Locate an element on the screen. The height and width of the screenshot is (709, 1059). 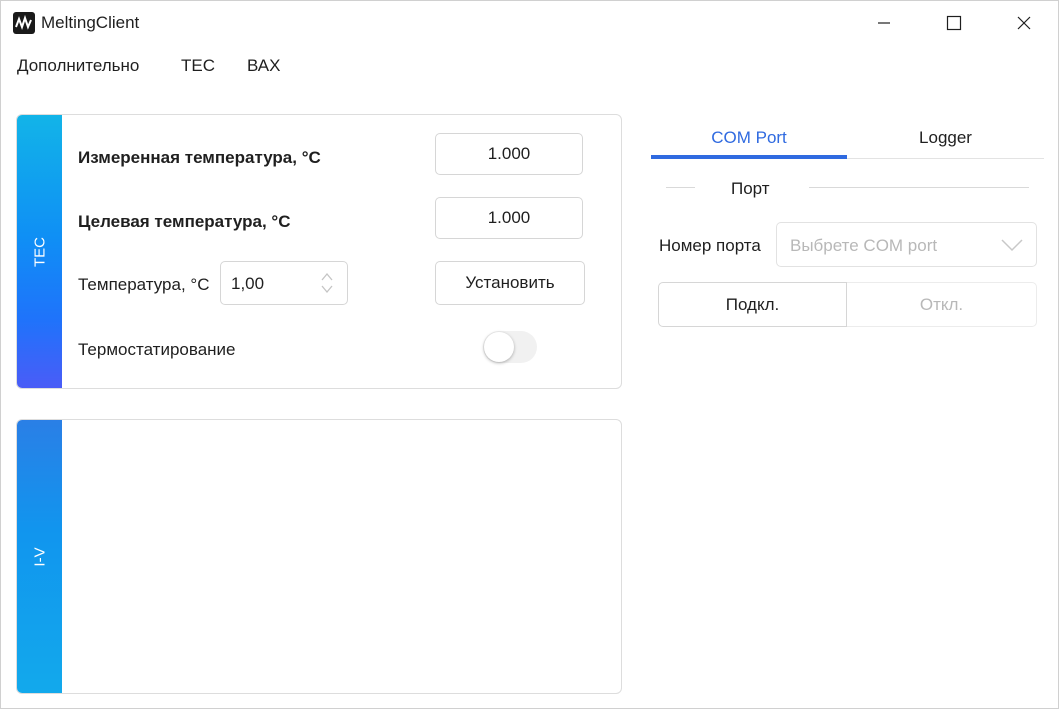
target-temperature-value: 1.000 is located at coordinates (509, 218).